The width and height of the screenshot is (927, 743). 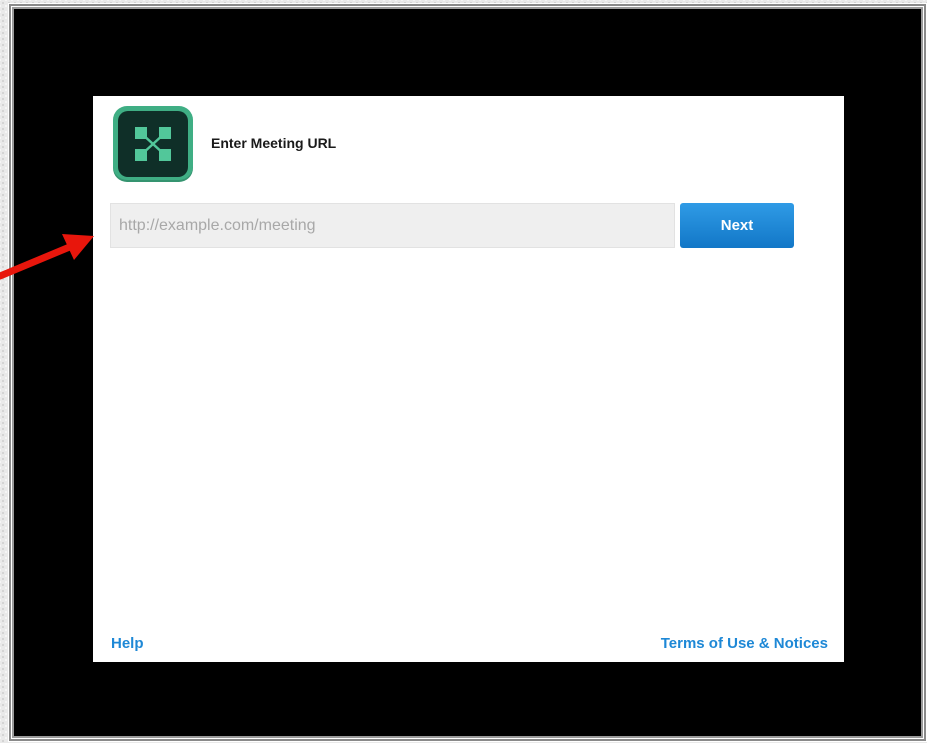 What do you see at coordinates (47, 257) in the screenshot?
I see `red-arrow-annotation-icon` at bounding box center [47, 257].